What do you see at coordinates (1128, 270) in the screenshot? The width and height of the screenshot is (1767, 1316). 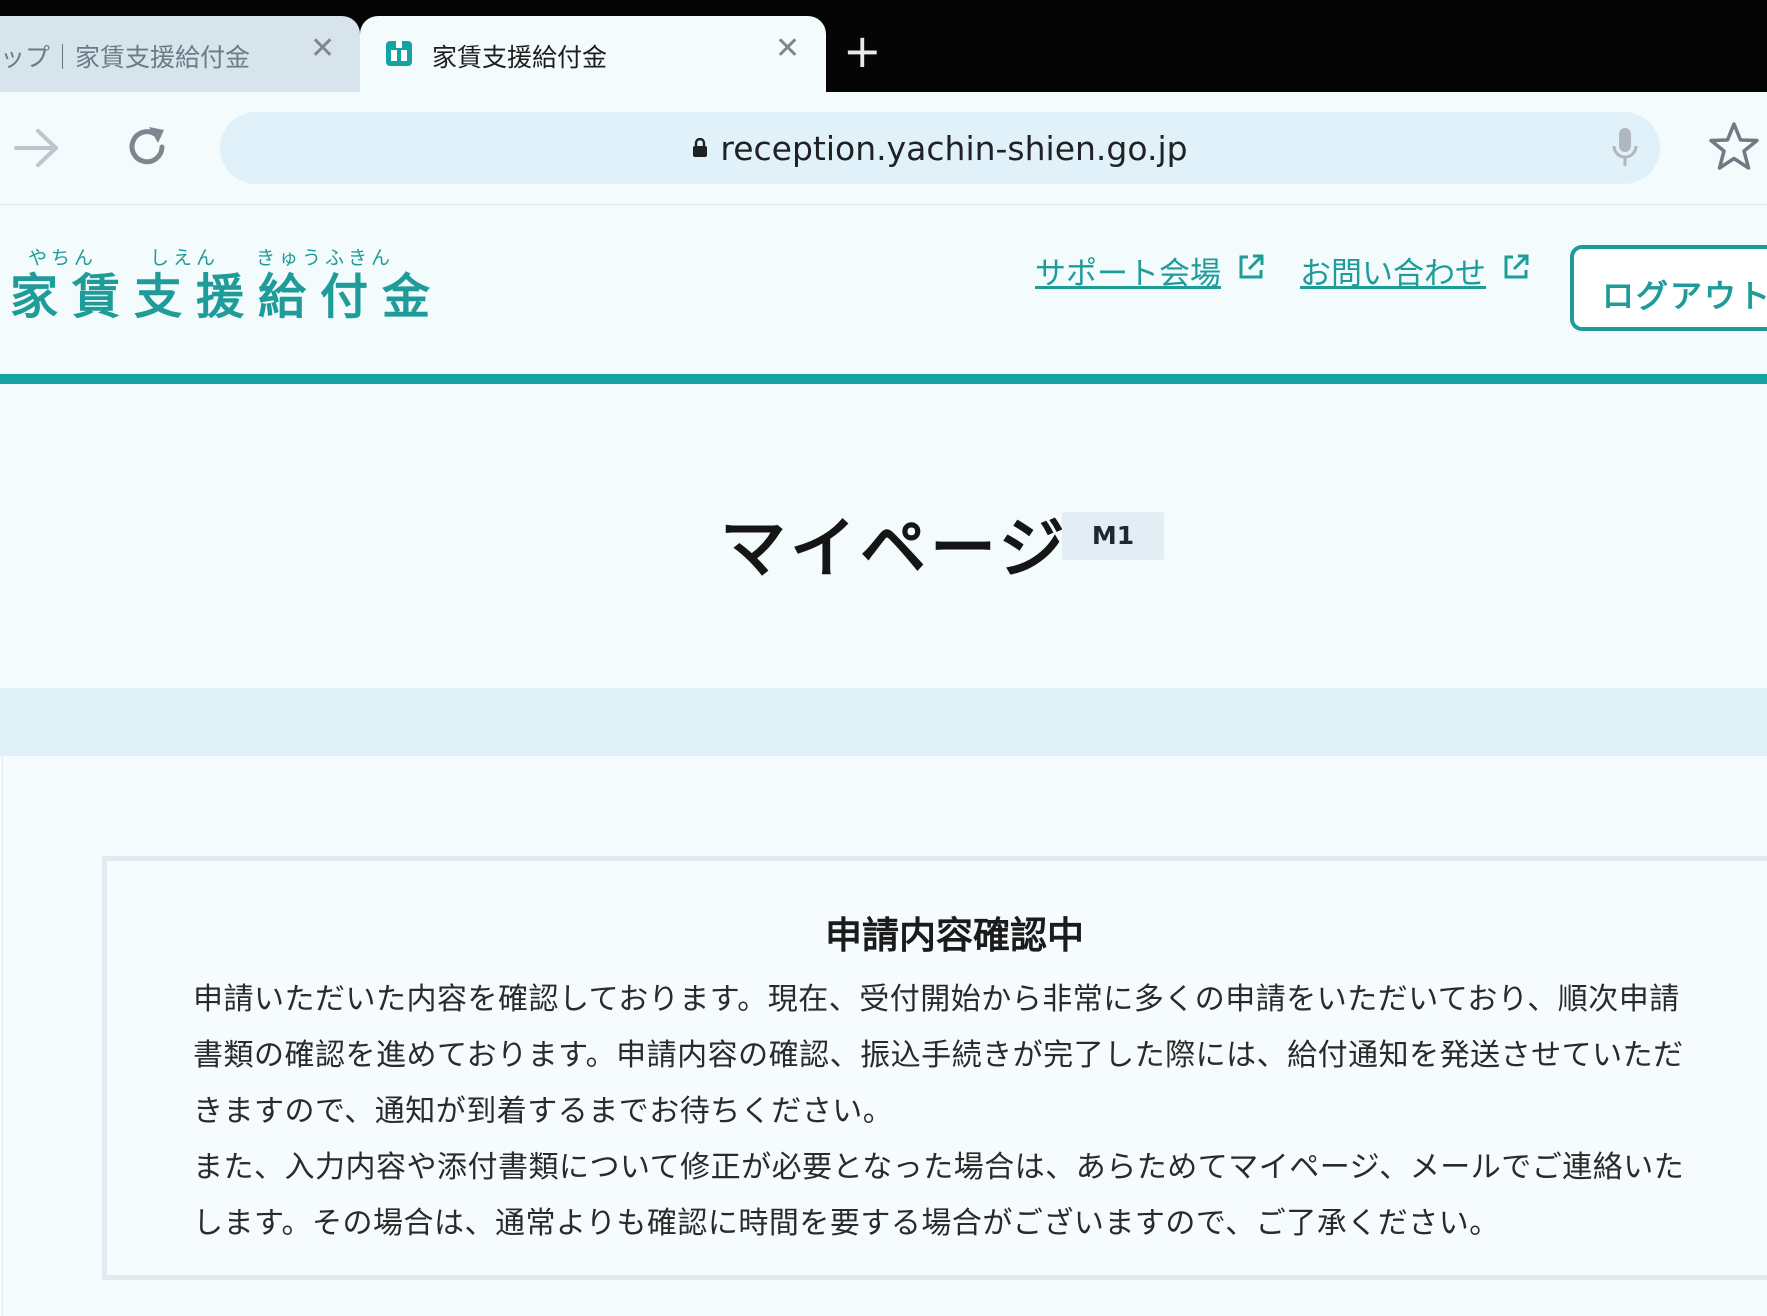 I see `support-venue-link: サポート会場` at bounding box center [1128, 270].